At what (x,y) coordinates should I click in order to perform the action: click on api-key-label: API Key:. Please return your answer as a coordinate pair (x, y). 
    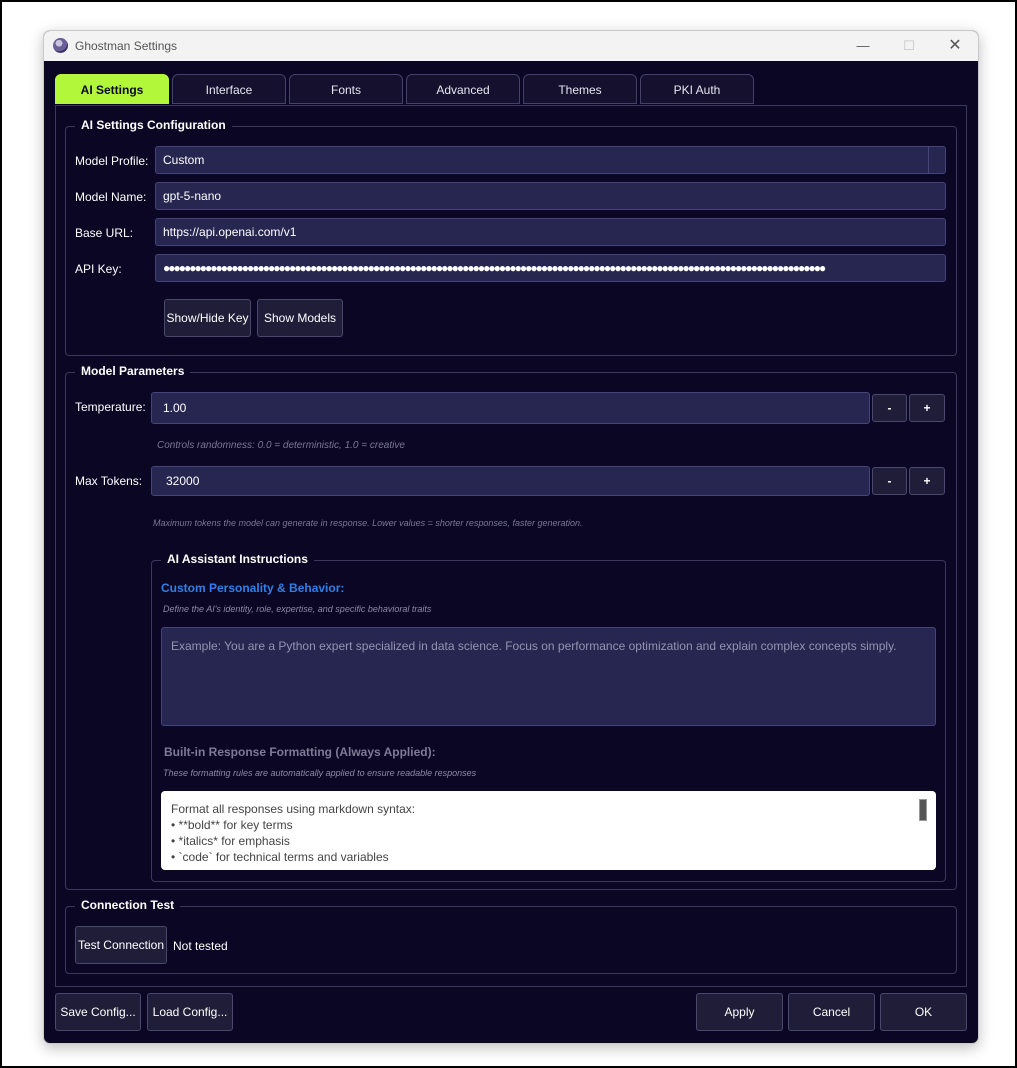
    Looking at the image, I should click on (98, 269).